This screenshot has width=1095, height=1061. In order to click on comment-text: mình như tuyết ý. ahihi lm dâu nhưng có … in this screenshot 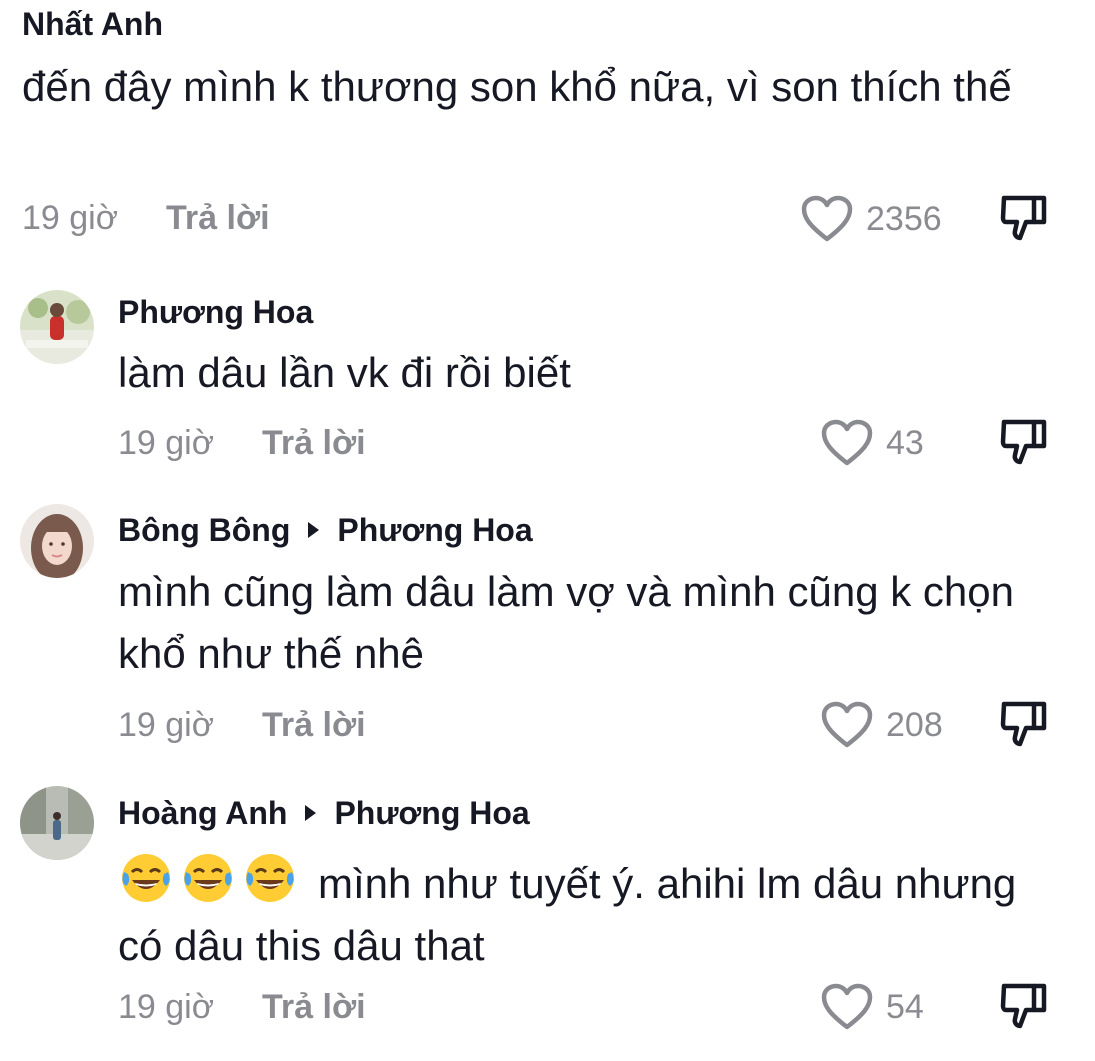, I will do `click(568, 913)`.